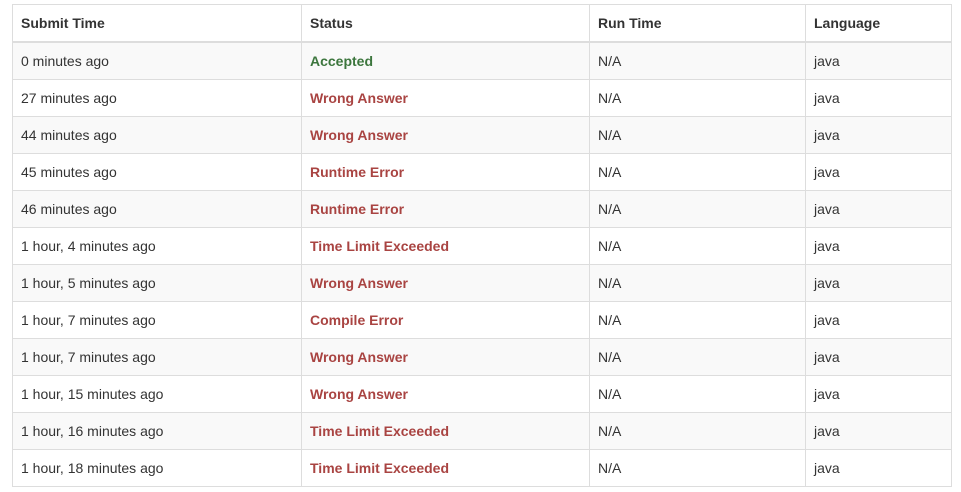  Describe the element at coordinates (356, 320) in the screenshot. I see `status-link: Compile Error` at that location.